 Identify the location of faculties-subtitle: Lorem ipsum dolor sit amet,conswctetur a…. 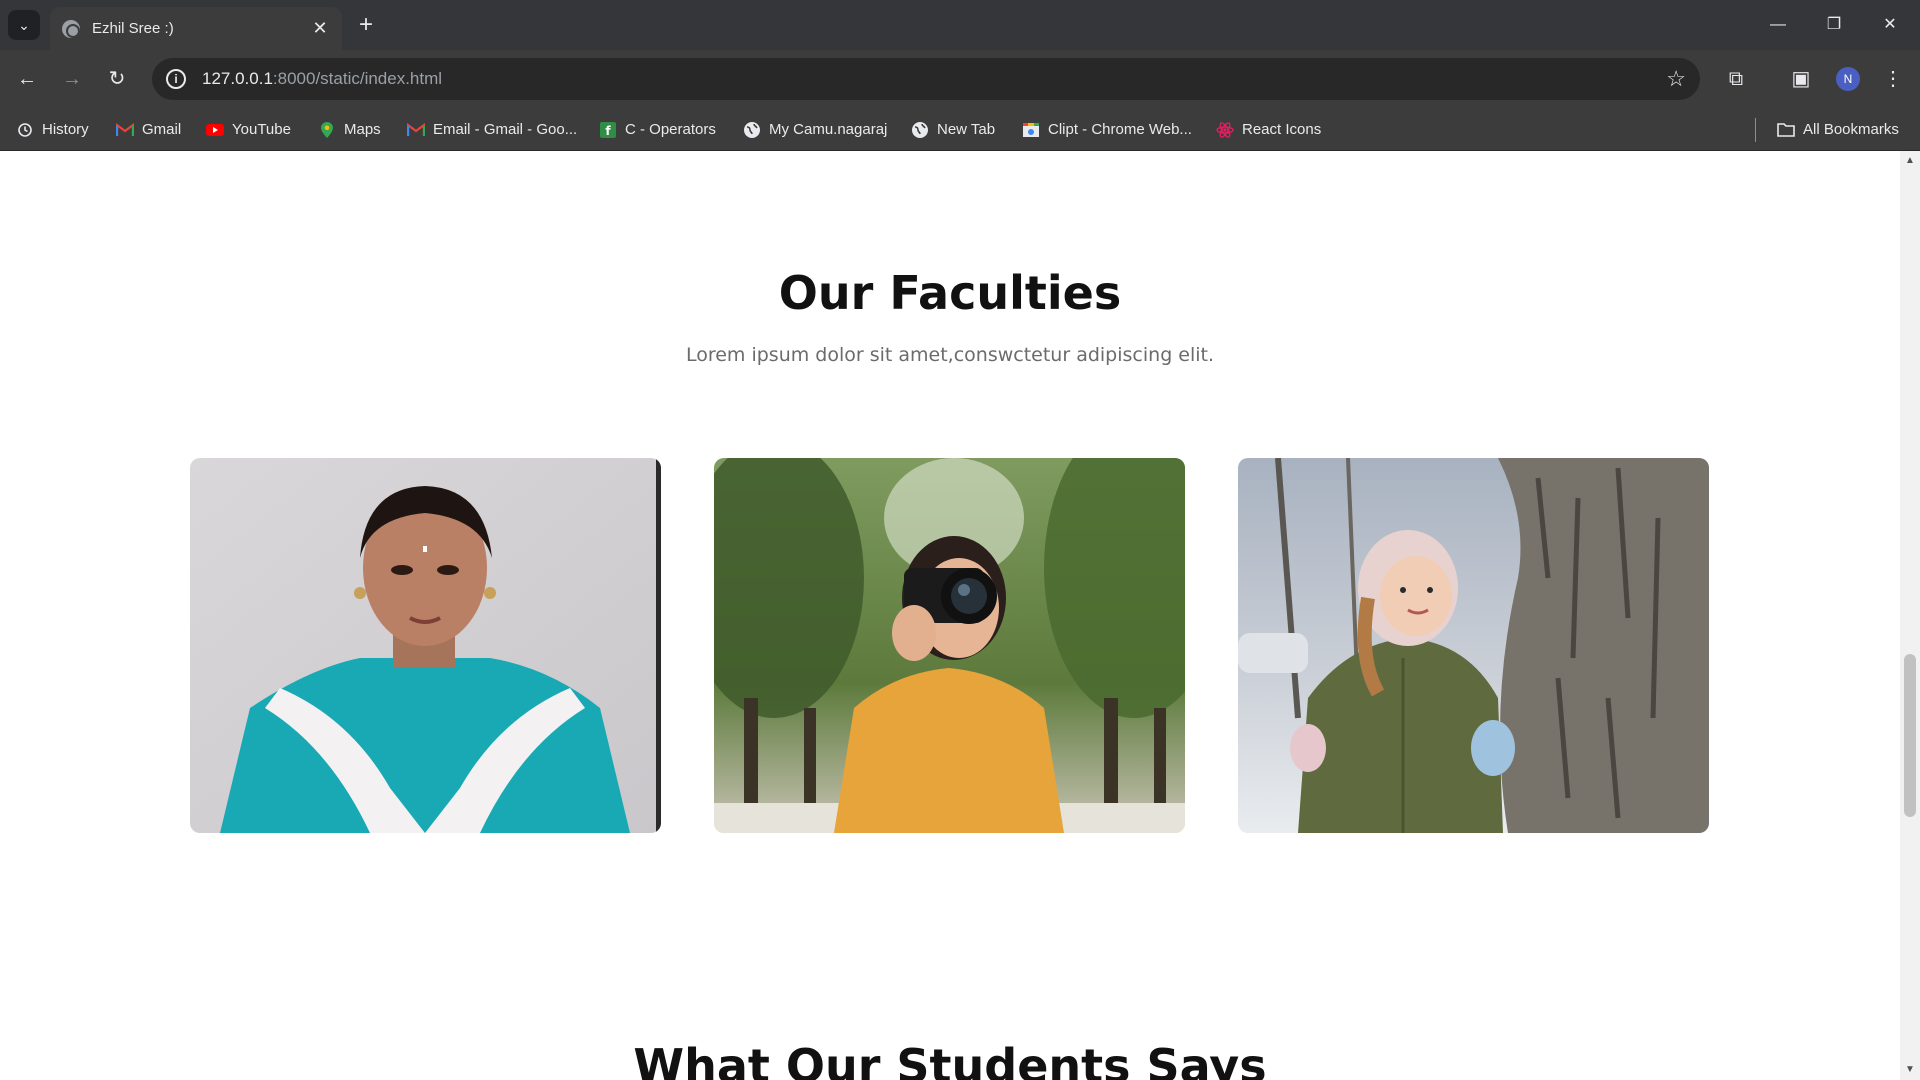
(950, 355).